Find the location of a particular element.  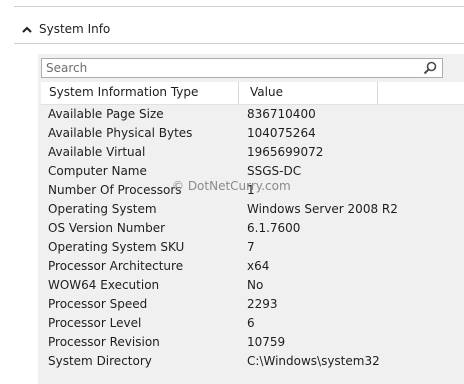

info-type-cell: Number Of Processors is located at coordinates (115, 190).